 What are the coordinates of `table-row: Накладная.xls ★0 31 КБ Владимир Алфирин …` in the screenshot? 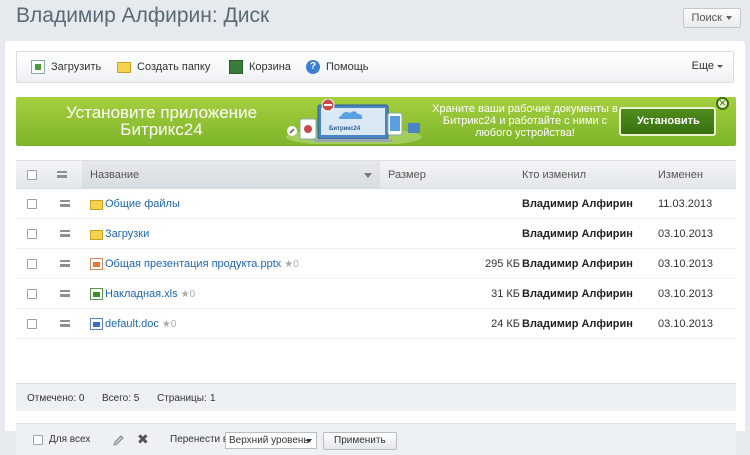 It's located at (376, 294).